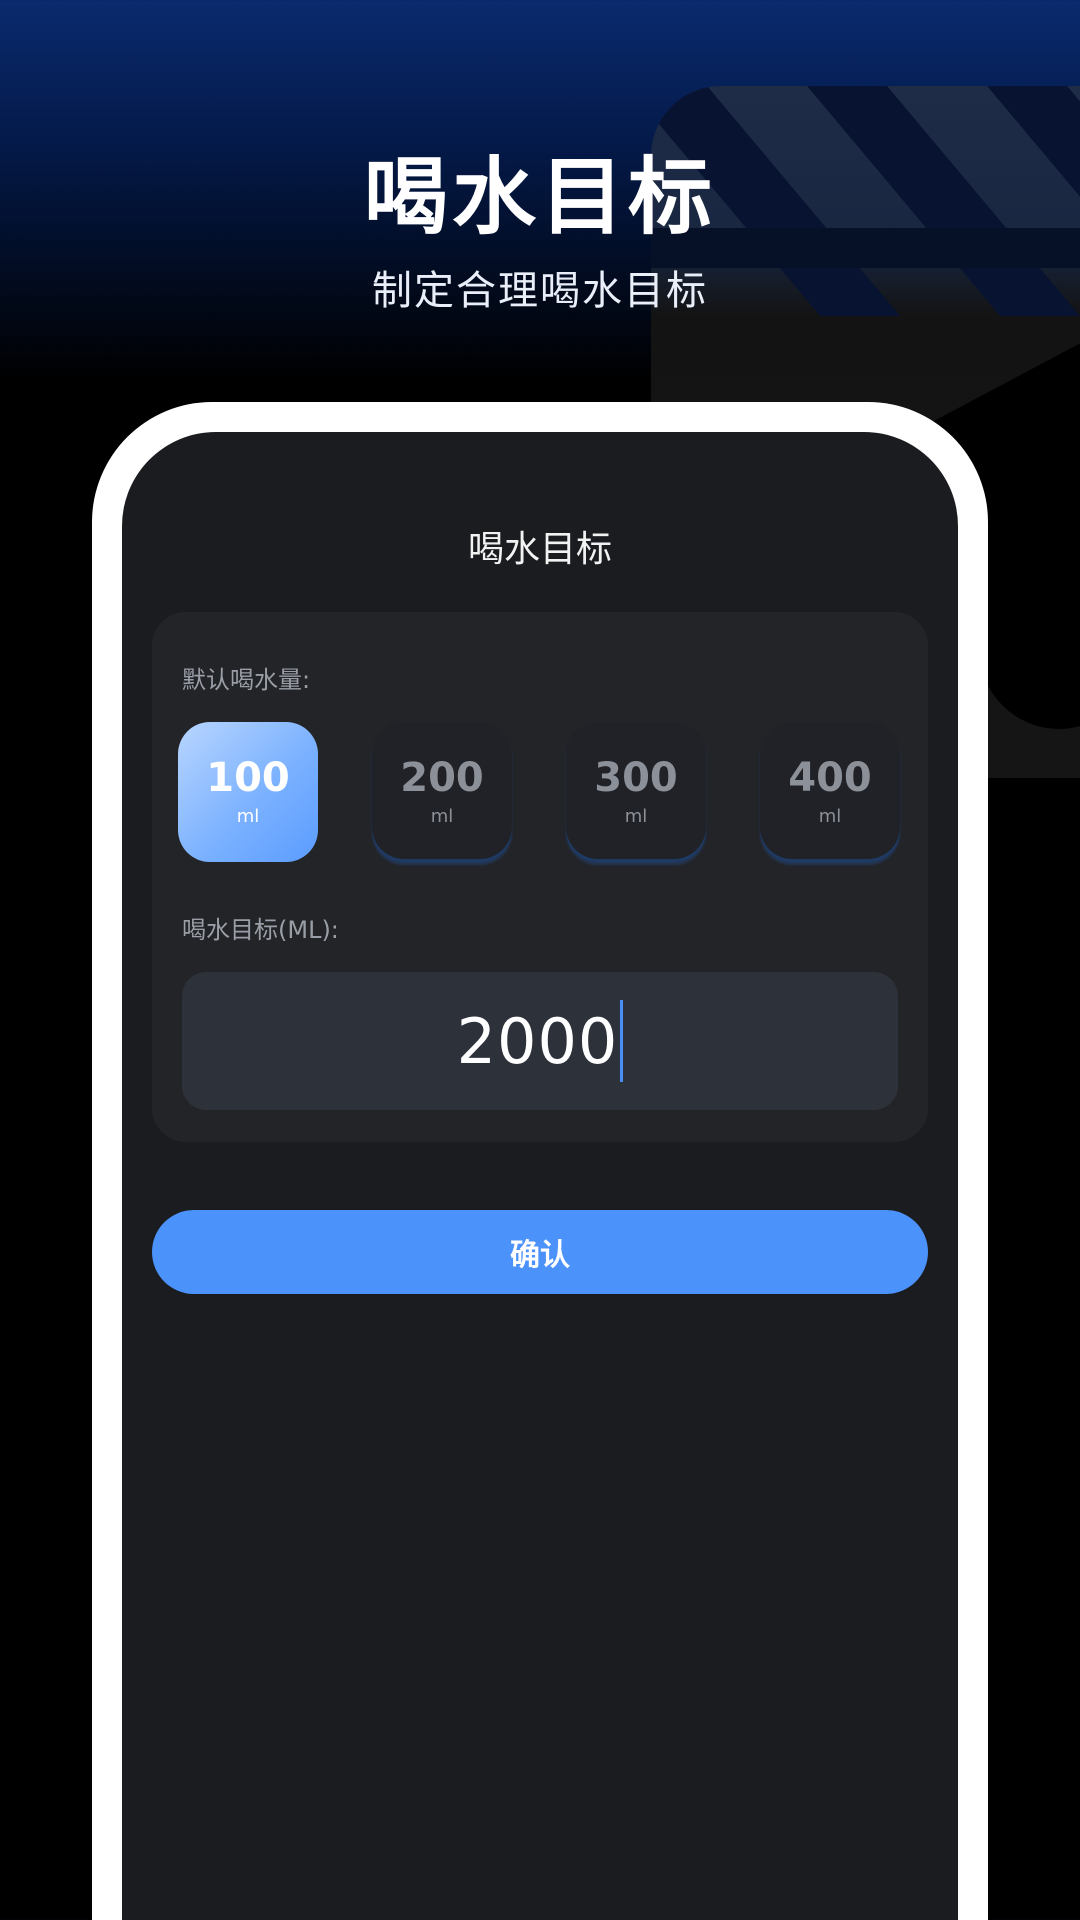  I want to click on page-title: 喝水目标, so click(539, 549).